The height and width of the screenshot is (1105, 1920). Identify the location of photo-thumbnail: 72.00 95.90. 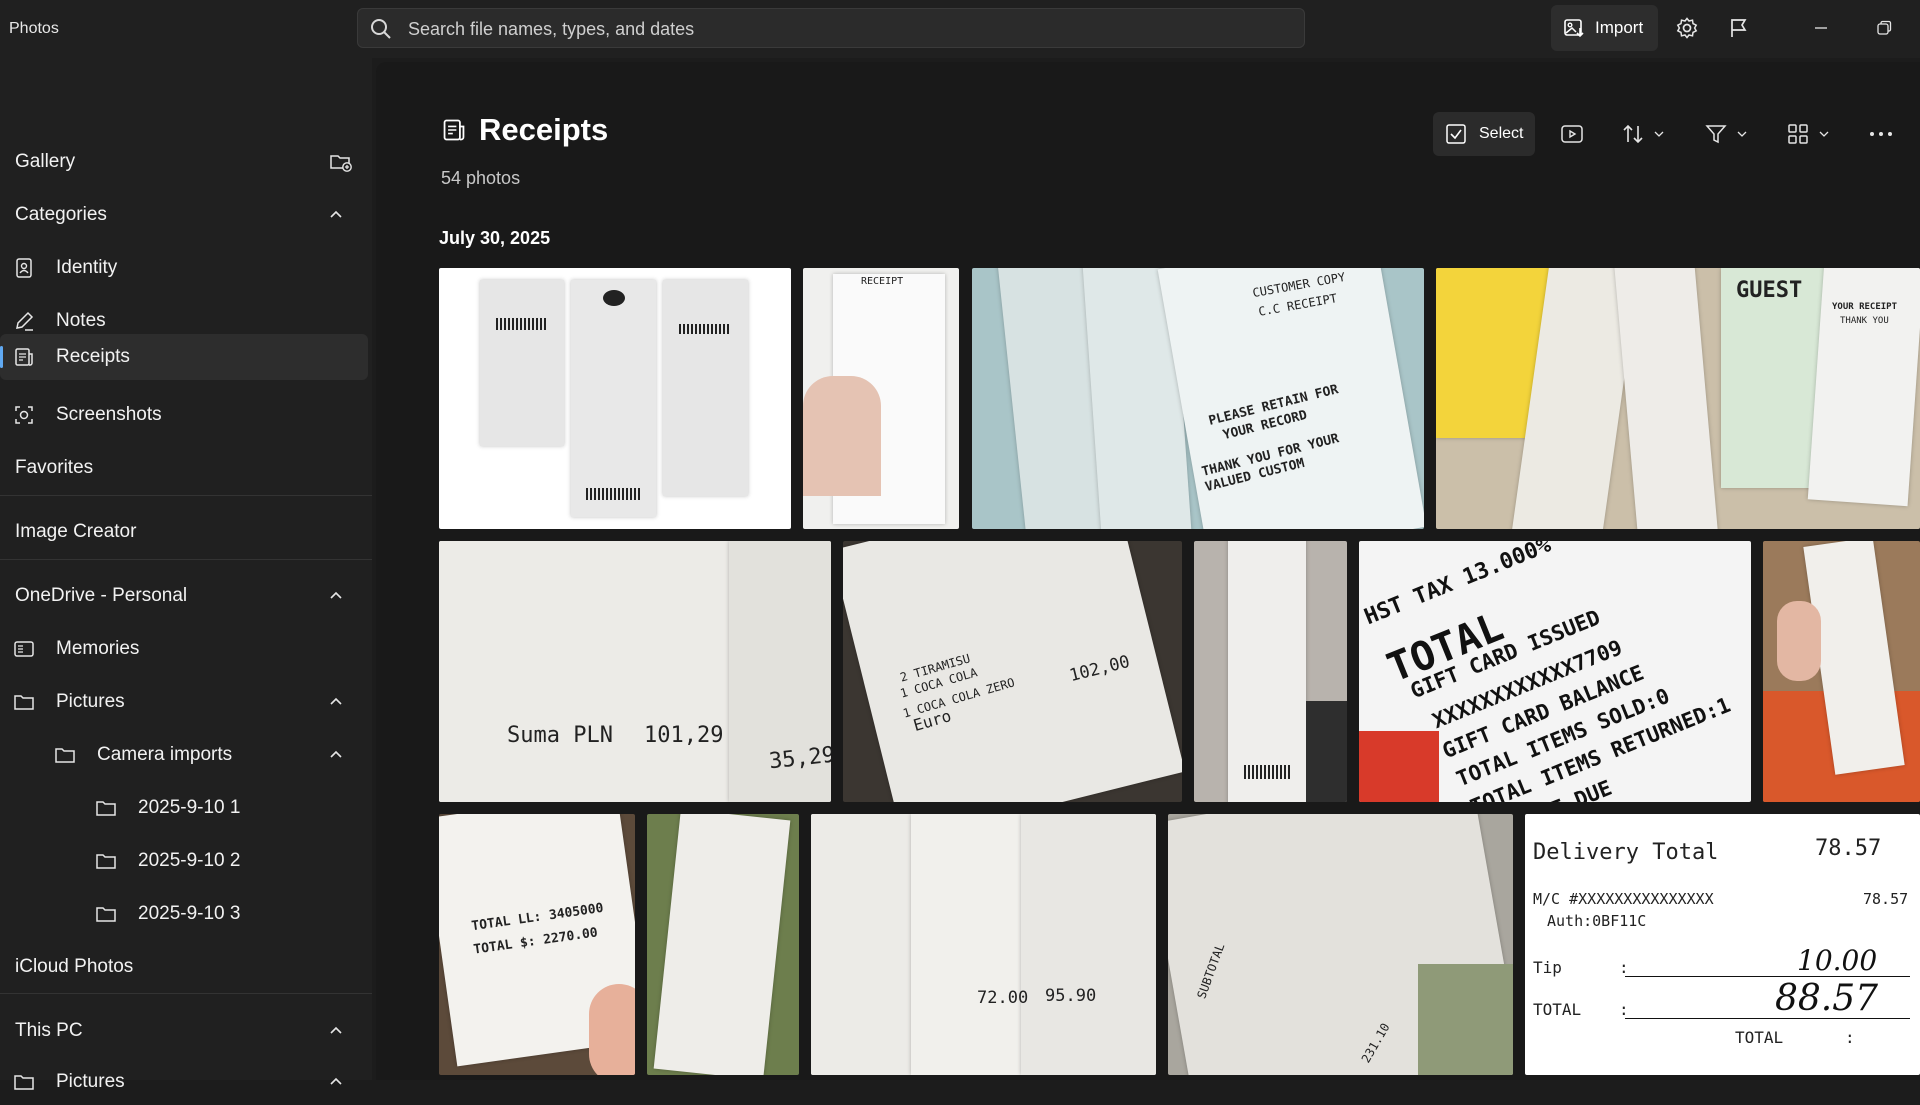
(983, 944).